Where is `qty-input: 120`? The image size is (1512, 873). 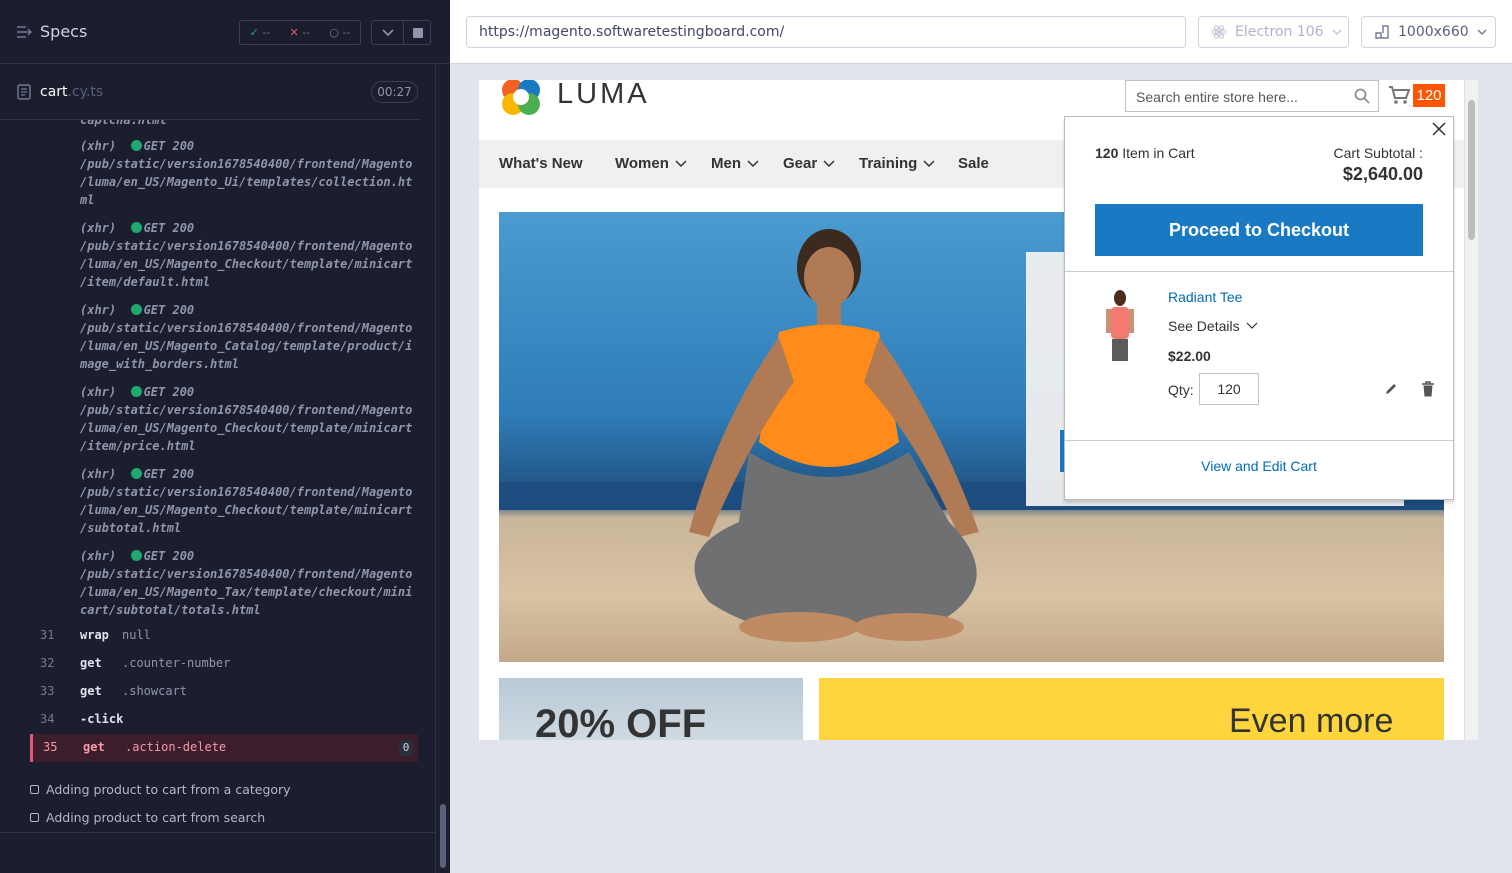
qty-input: 120 is located at coordinates (1229, 389).